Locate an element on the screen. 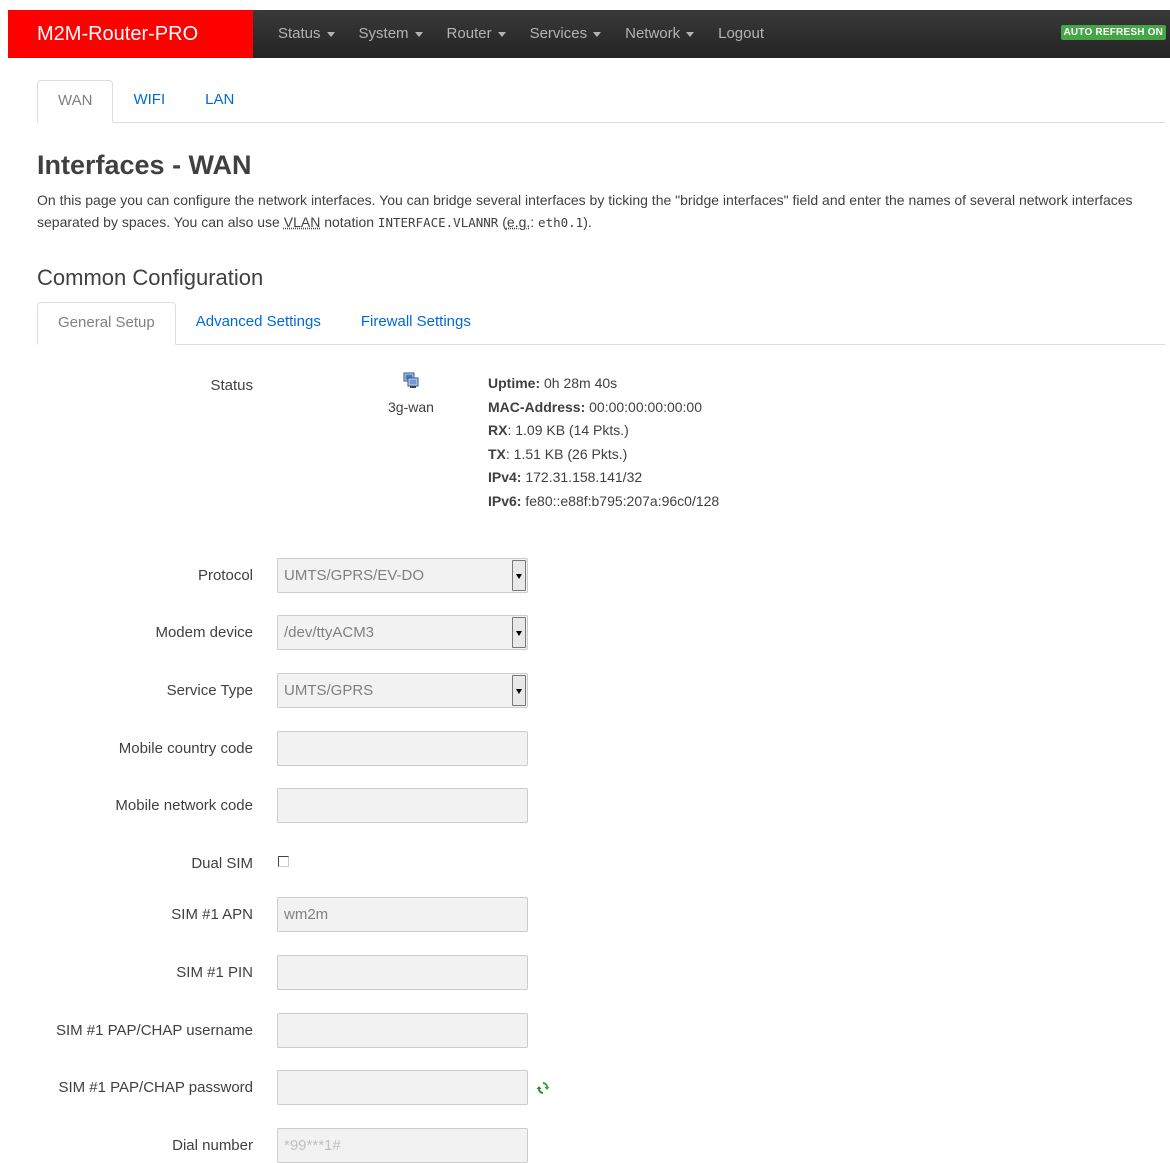  modem-device-select: /dev/ttyACM3 is located at coordinates (402, 632).